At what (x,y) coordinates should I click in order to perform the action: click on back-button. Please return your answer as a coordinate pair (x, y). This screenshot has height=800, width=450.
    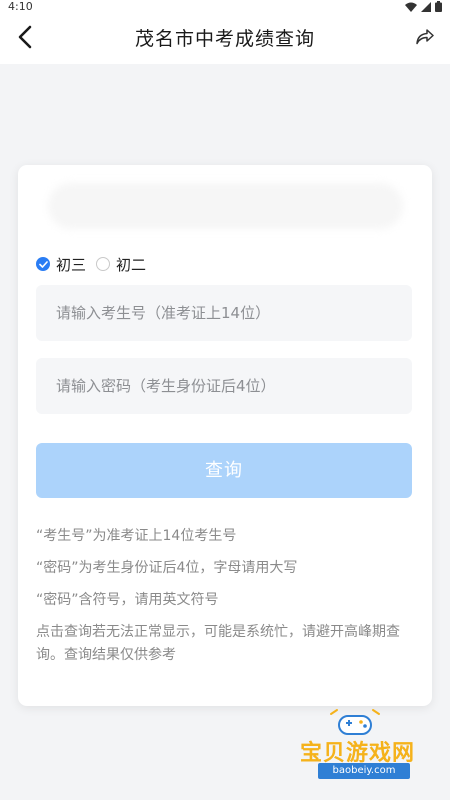
    Looking at the image, I should click on (25, 39).